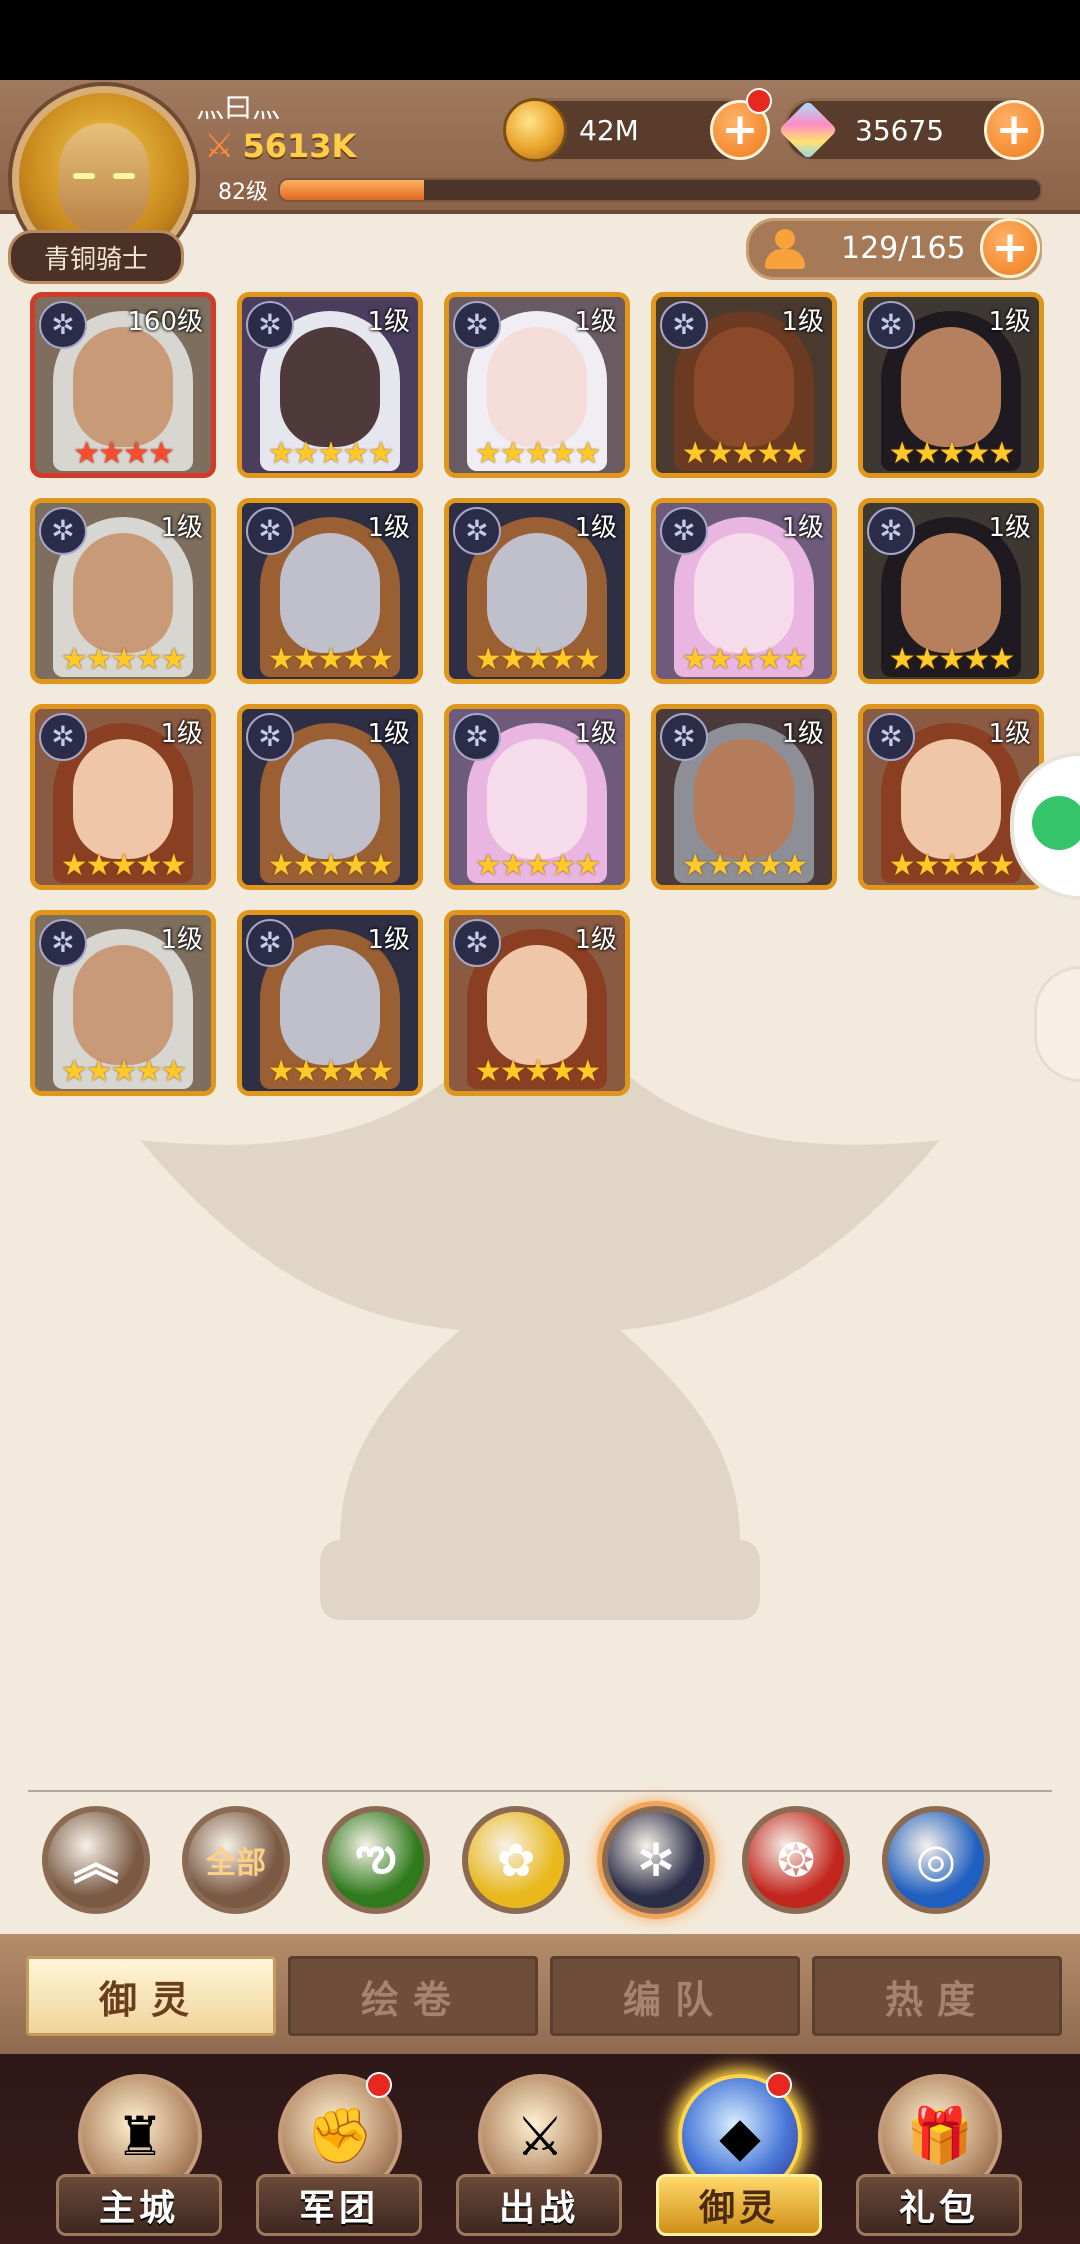 The height and width of the screenshot is (2244, 1080). I want to click on rank-badge: 青铜骑士, so click(96, 257).